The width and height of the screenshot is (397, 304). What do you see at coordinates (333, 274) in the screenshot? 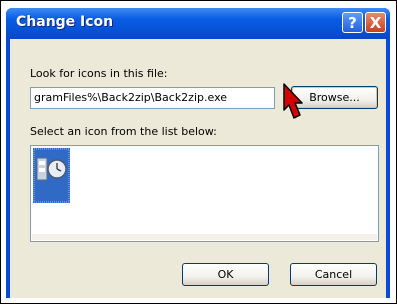
I see `cancel-button: Cancel` at bounding box center [333, 274].